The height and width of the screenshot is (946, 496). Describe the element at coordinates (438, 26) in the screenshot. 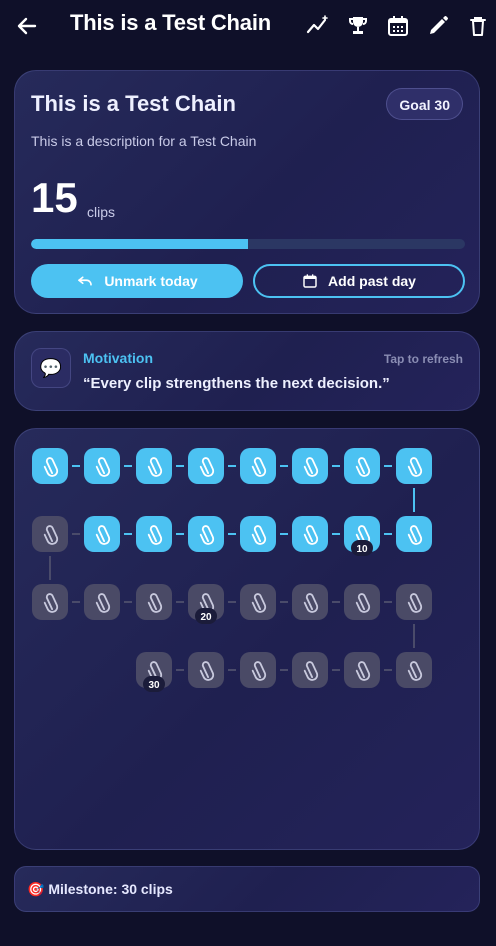

I see `edit-pencil-icon` at that location.